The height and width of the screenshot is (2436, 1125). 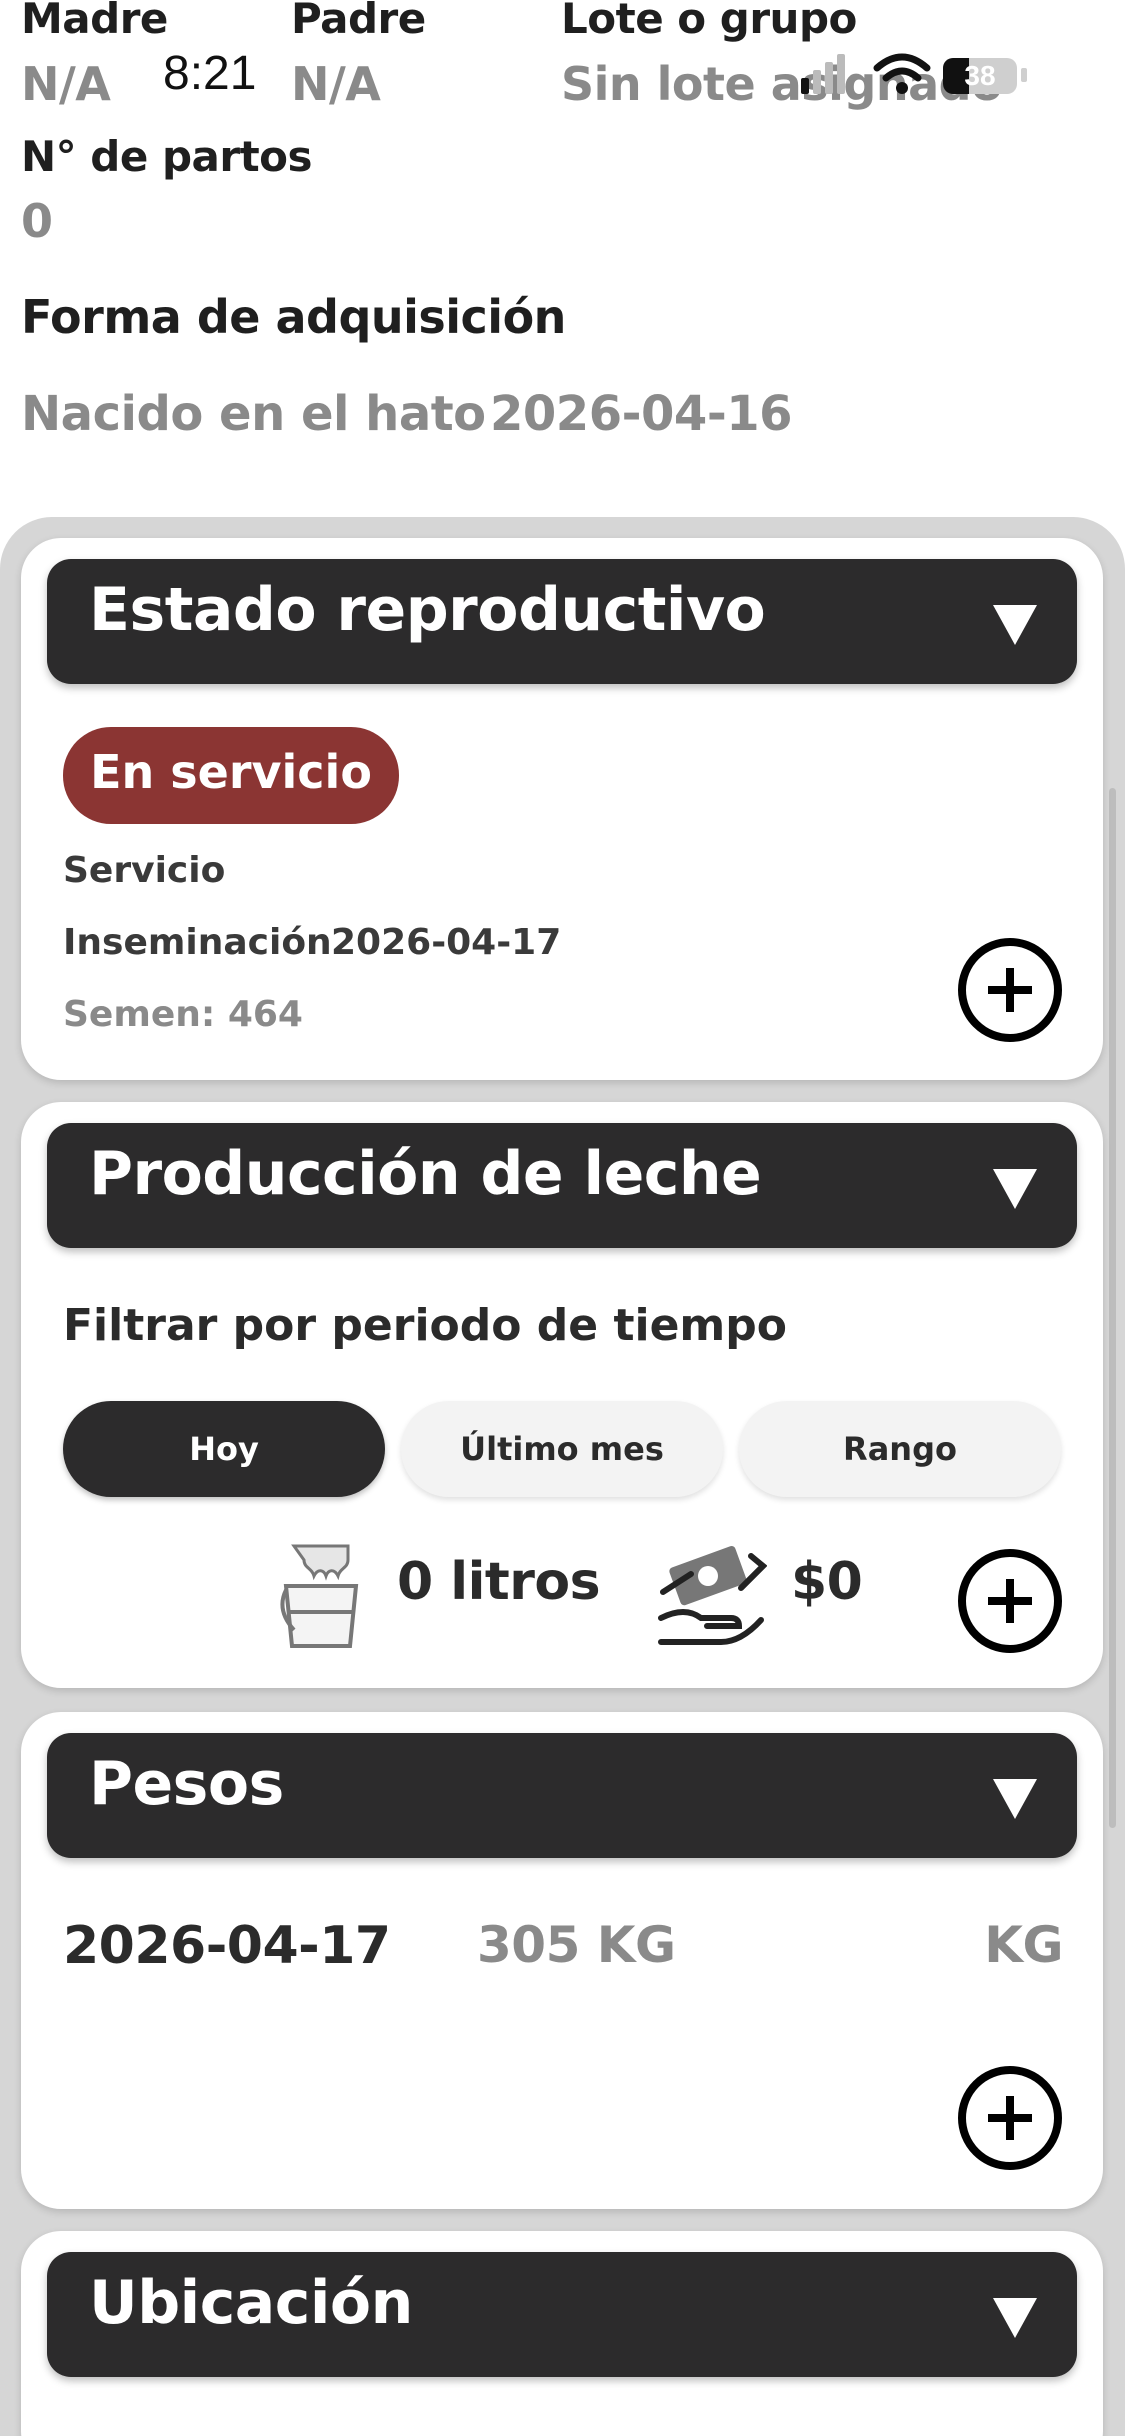 What do you see at coordinates (712, 1595) in the screenshot?
I see `money-hand-icon` at bounding box center [712, 1595].